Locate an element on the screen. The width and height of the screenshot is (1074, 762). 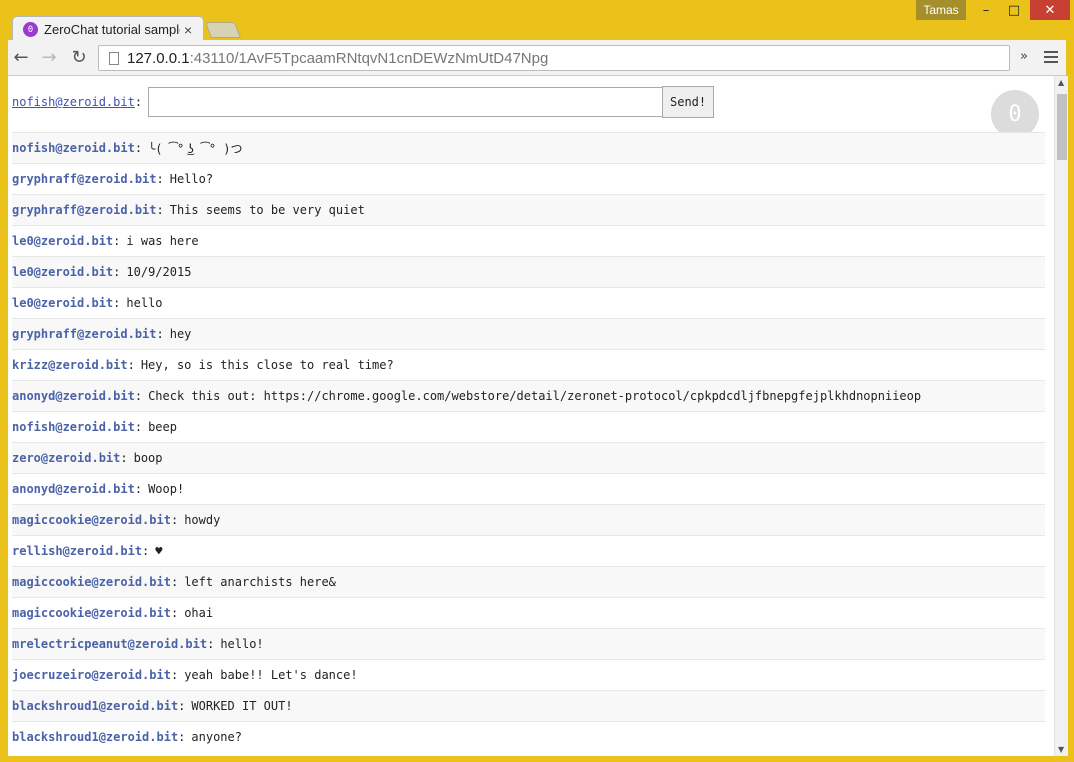
message-user: joecruzeiro@zeroid.bit is located at coordinates (91, 675).